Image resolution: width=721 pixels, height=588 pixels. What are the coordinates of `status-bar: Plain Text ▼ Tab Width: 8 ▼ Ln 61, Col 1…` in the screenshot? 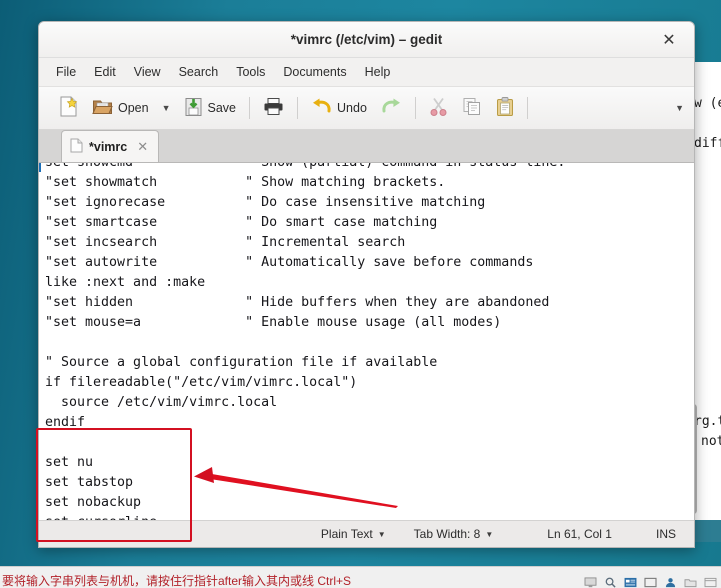 It's located at (366, 533).